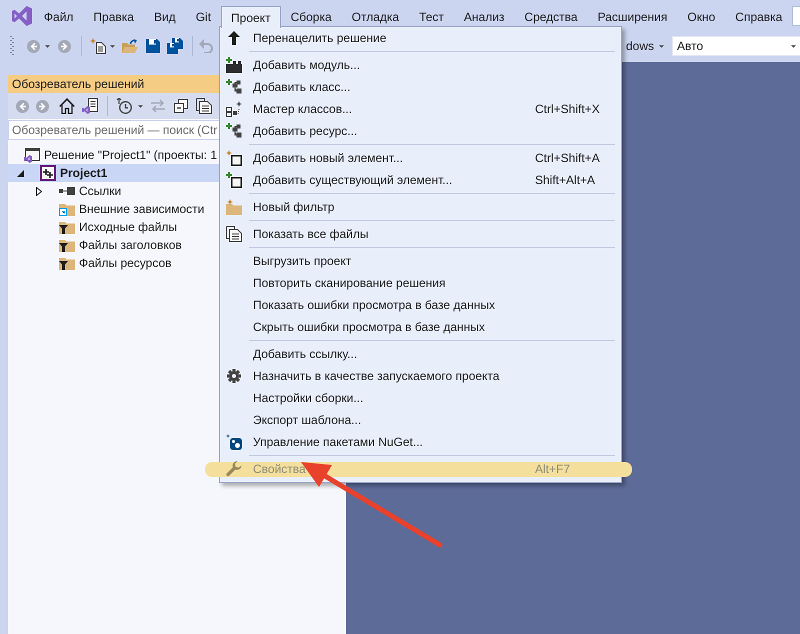 The width and height of the screenshot is (800, 634). What do you see at coordinates (796, 16) in the screenshot?
I see `search-field` at bounding box center [796, 16].